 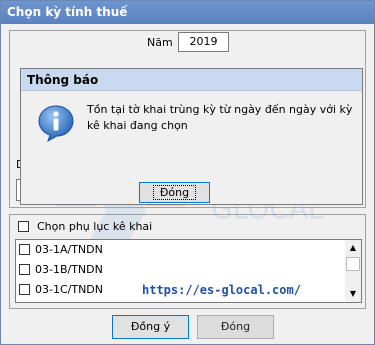 I want to click on year-label: Năm, so click(x=160, y=42).